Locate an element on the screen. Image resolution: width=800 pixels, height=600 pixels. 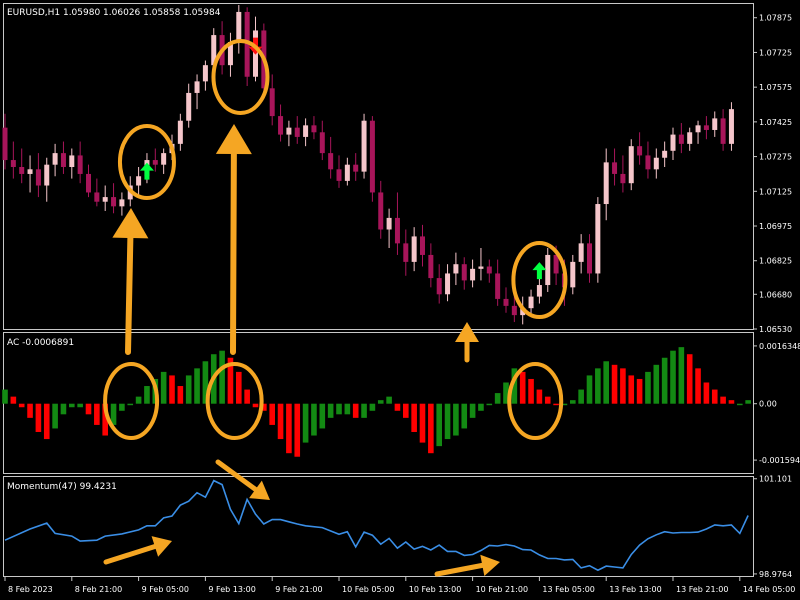
time-axis-label: 14 Feb 05:00 is located at coordinates (769, 589).